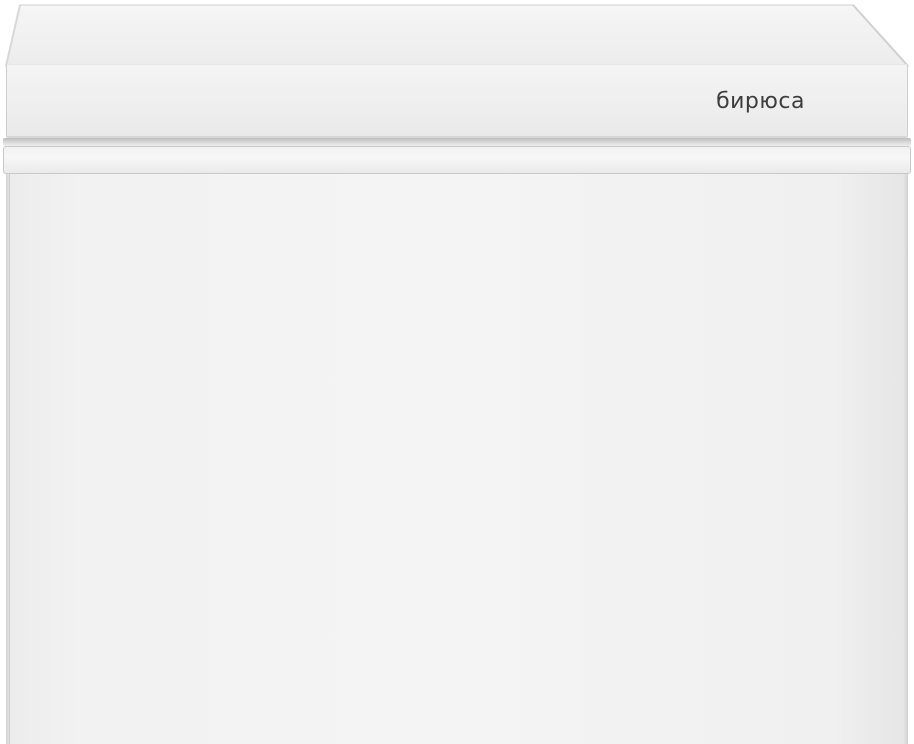 The image size is (914, 744). What do you see at coordinates (457, 160) in the screenshot?
I see `lid-seal-rim` at bounding box center [457, 160].